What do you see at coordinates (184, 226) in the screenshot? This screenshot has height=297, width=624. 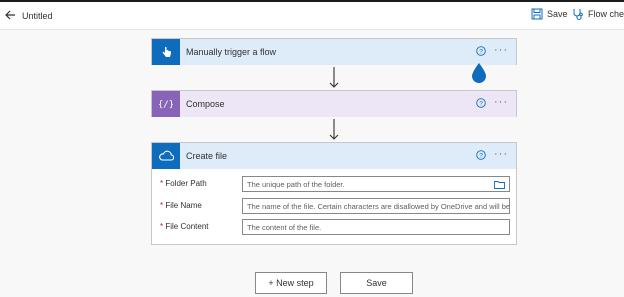 I see `file-content-label: * File Content` at bounding box center [184, 226].